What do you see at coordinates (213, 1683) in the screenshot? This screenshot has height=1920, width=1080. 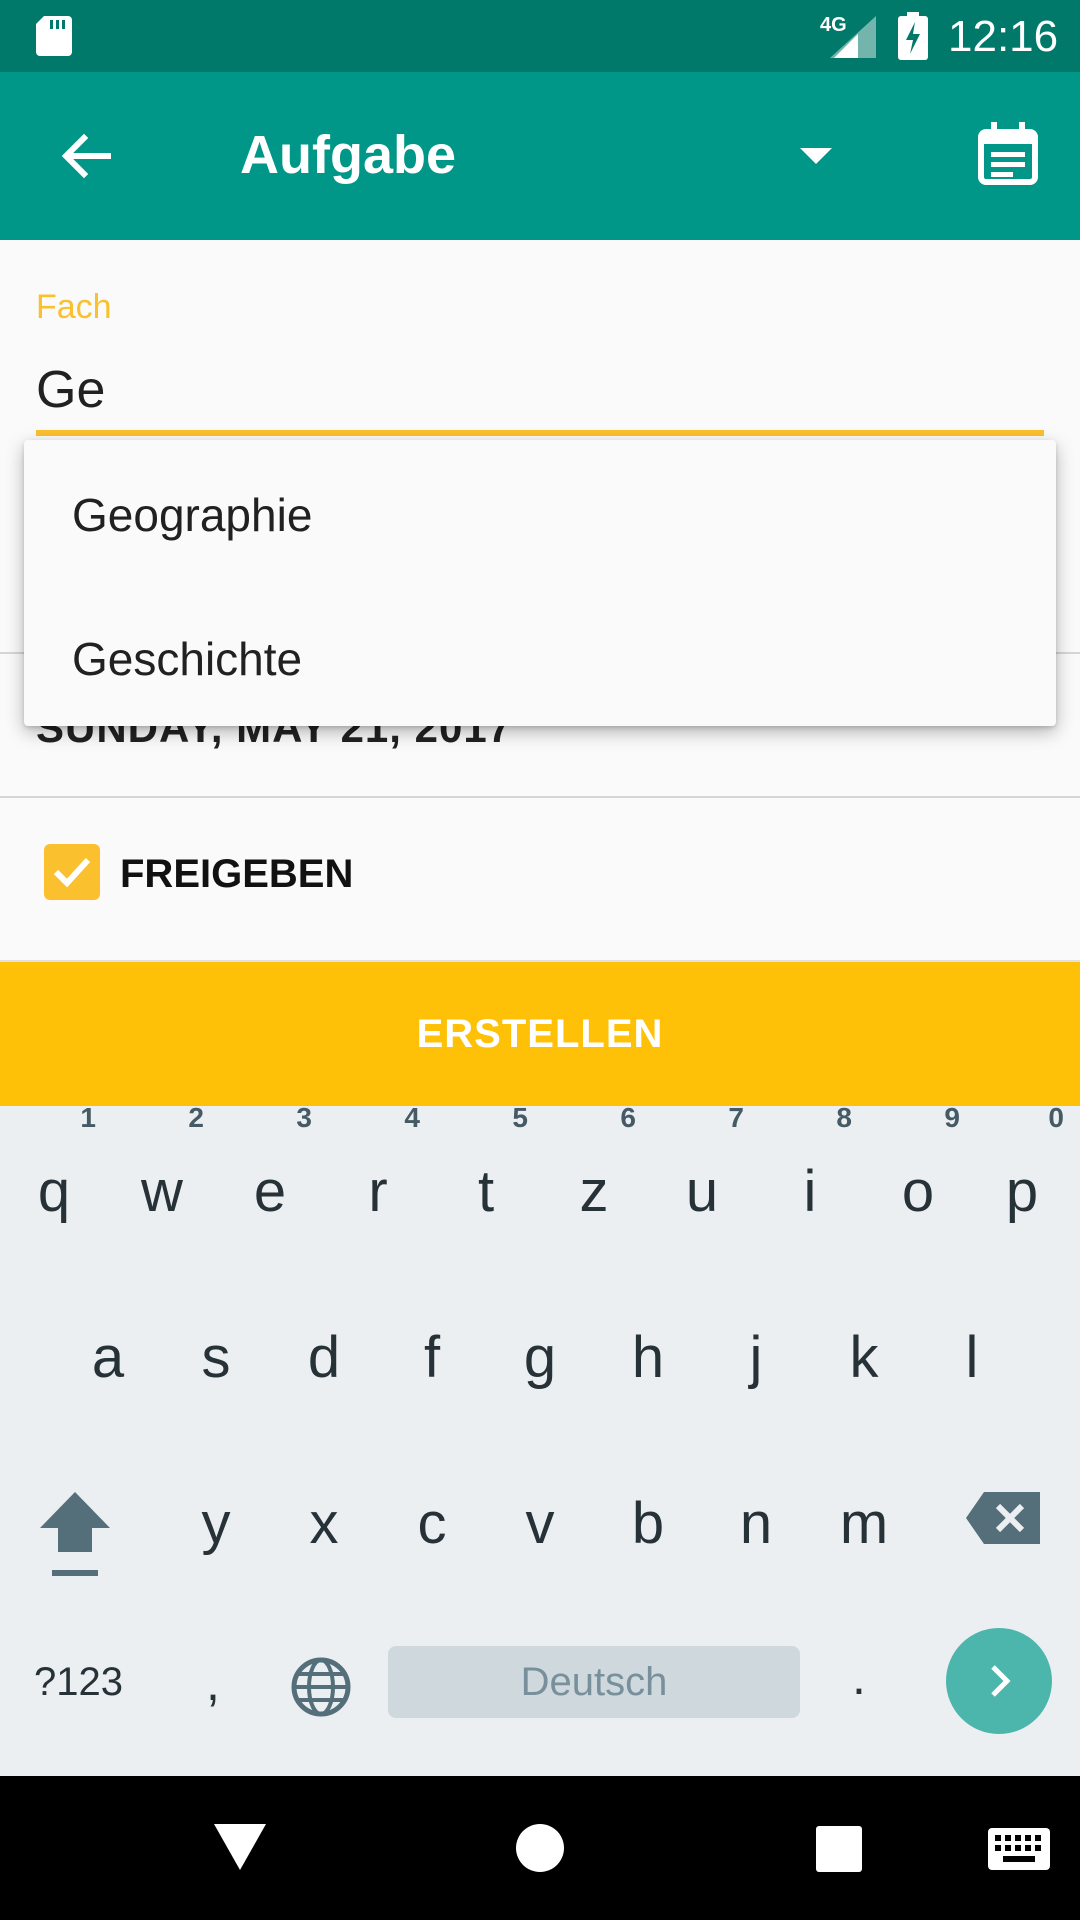 I see `key-comma: ,` at bounding box center [213, 1683].